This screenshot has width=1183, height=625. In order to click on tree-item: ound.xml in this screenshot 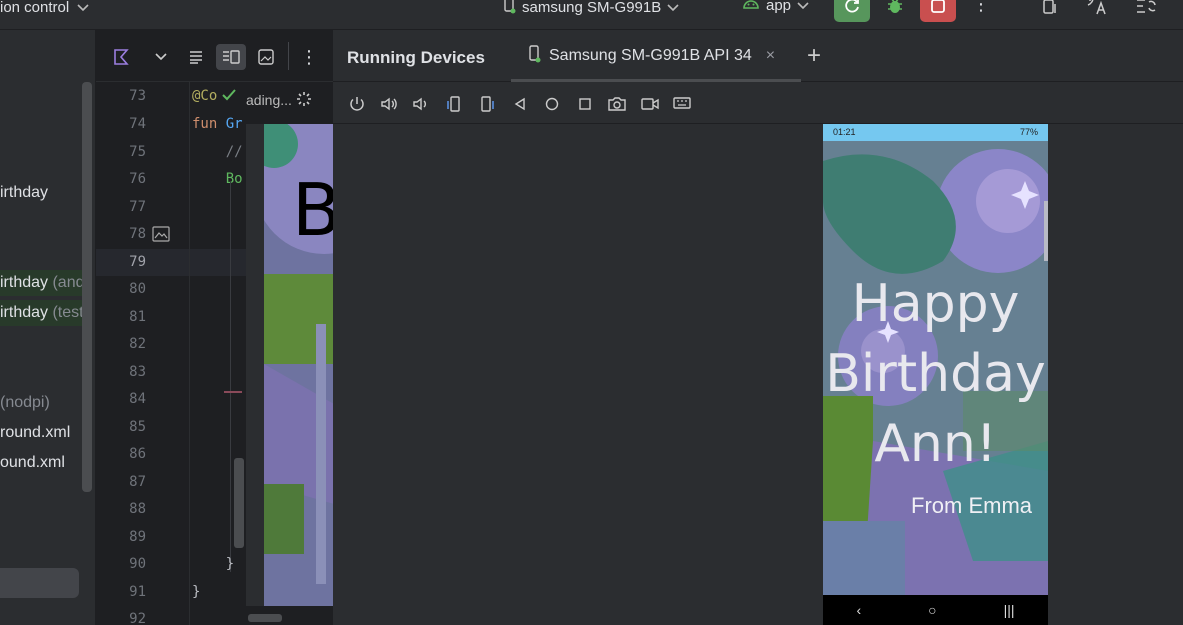, I will do `click(46, 463)`.